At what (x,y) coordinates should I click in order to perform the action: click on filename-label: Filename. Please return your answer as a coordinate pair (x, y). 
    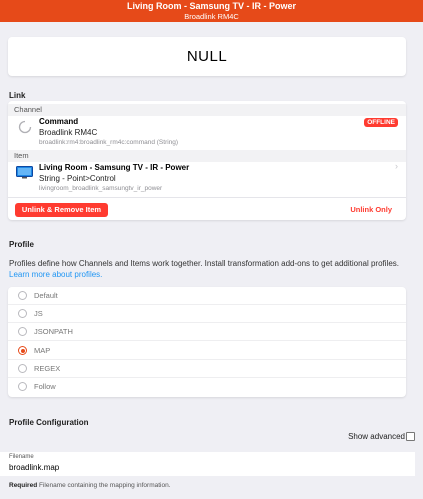
    Looking at the image, I should click on (21, 457).